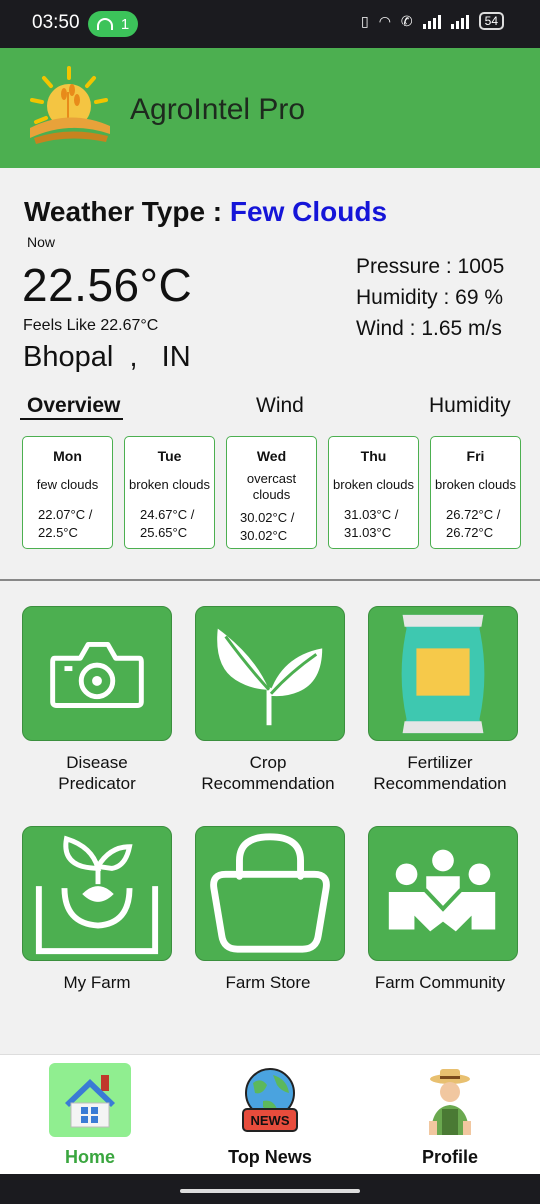 The image size is (540, 1204). I want to click on crop-recommendation-button, so click(270, 673).